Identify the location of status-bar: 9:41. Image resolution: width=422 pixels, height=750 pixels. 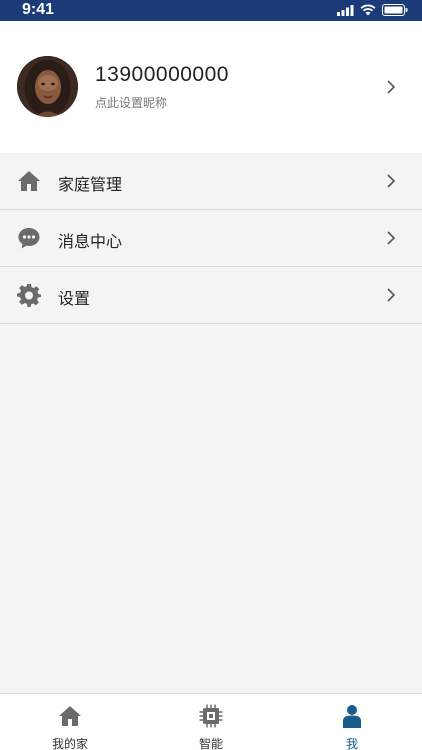
(211, 10).